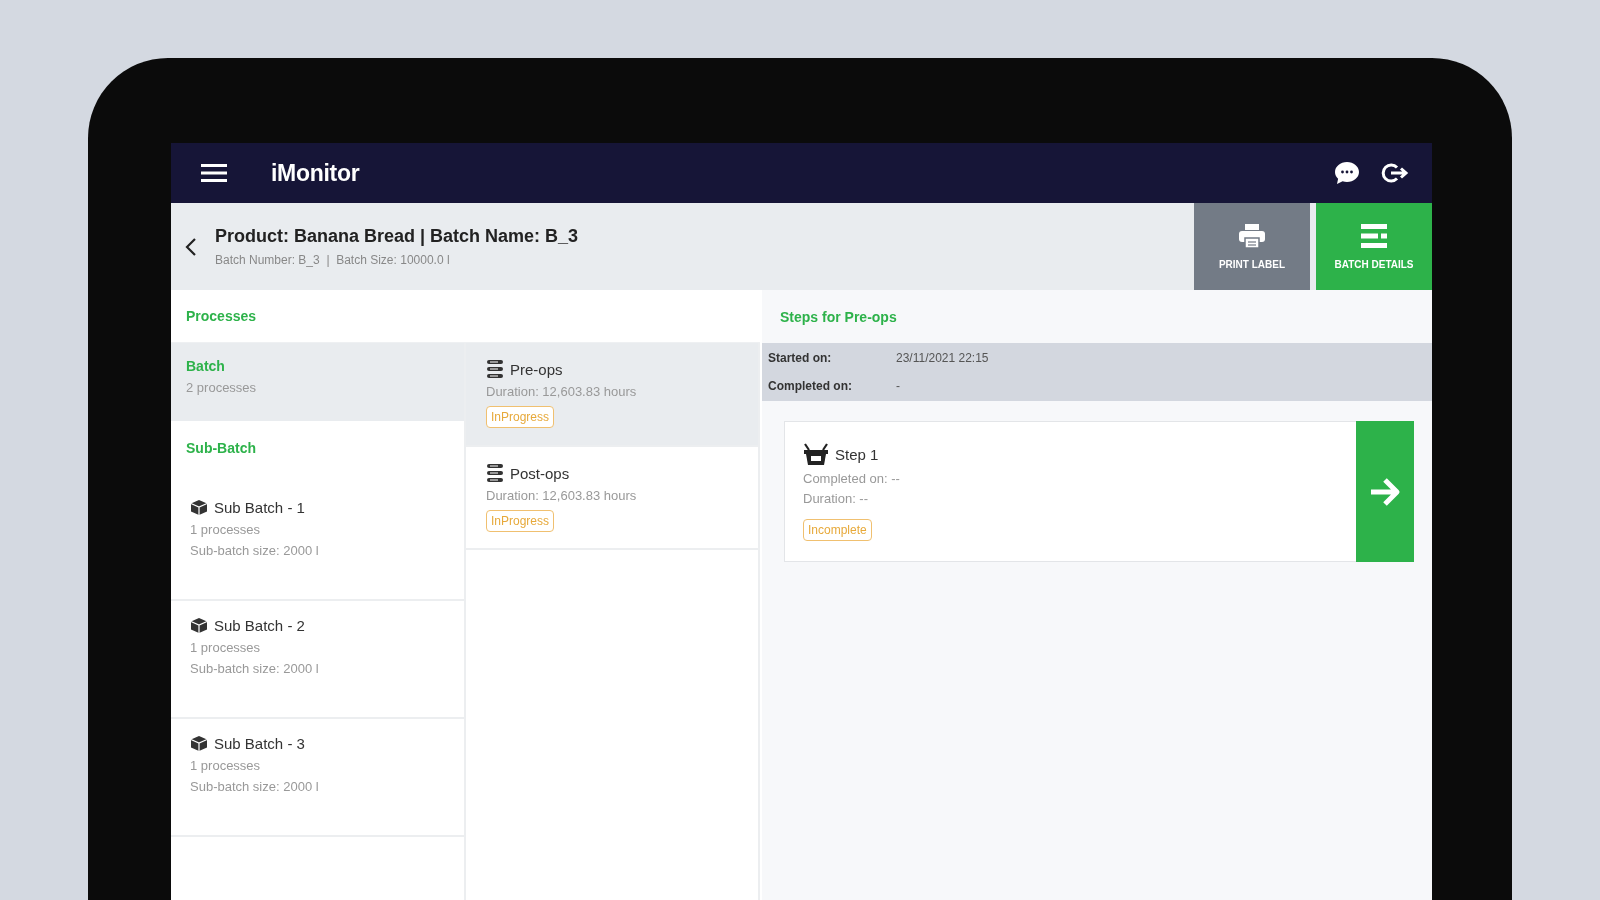 The height and width of the screenshot is (900, 1600). I want to click on sub-batch-name: Sub Batch - 3, so click(259, 743).